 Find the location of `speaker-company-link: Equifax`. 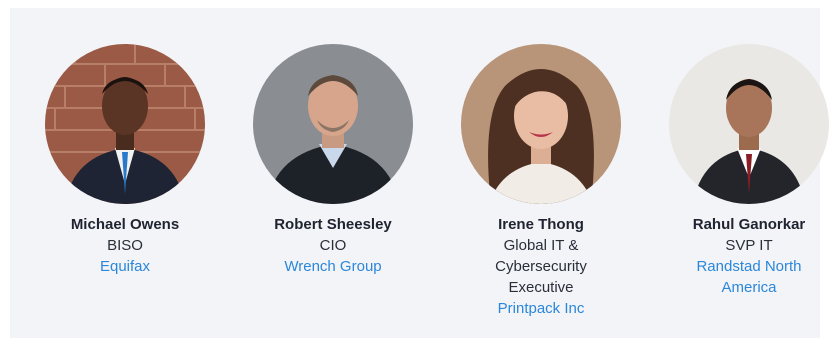

speaker-company-link: Equifax is located at coordinates (125, 266).